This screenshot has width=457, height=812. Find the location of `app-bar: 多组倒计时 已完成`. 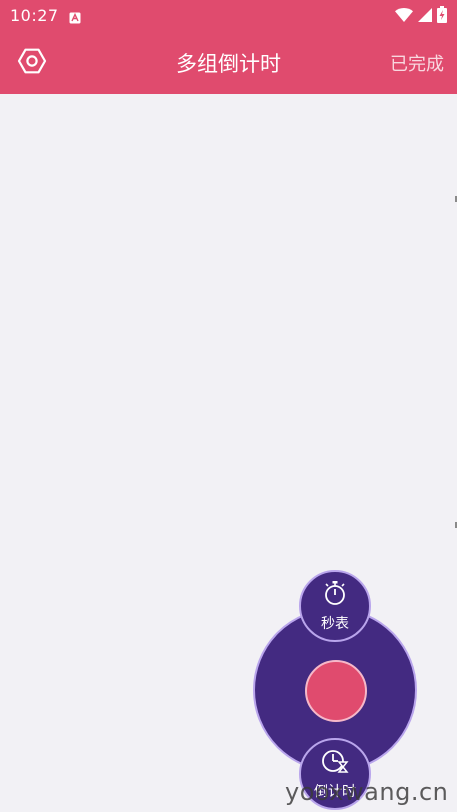

app-bar: 多组倒计时 已完成 is located at coordinates (228, 63).